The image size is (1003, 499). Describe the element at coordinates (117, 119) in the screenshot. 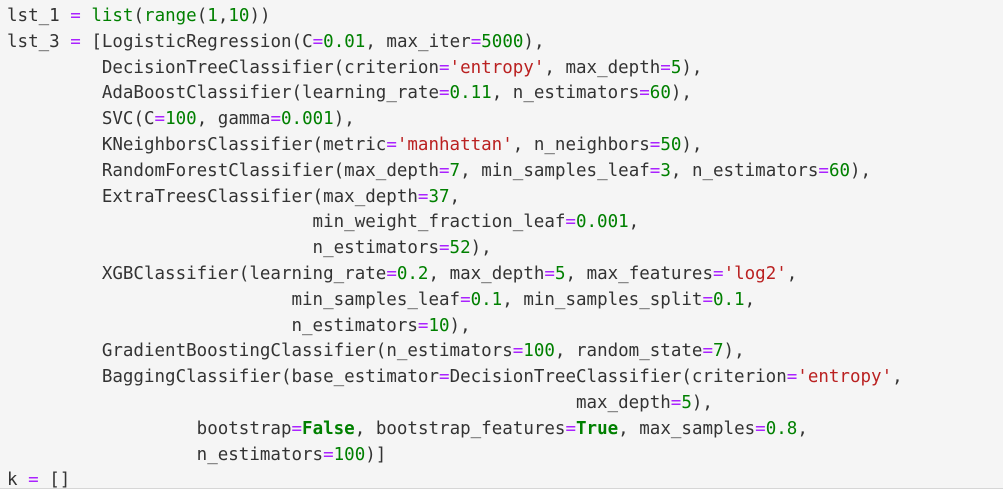

I see `code-identifier: SVC` at that location.